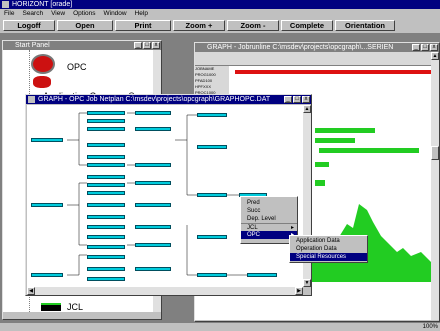  I want to click on zoom-in-button: Zoom +, so click(199, 25).